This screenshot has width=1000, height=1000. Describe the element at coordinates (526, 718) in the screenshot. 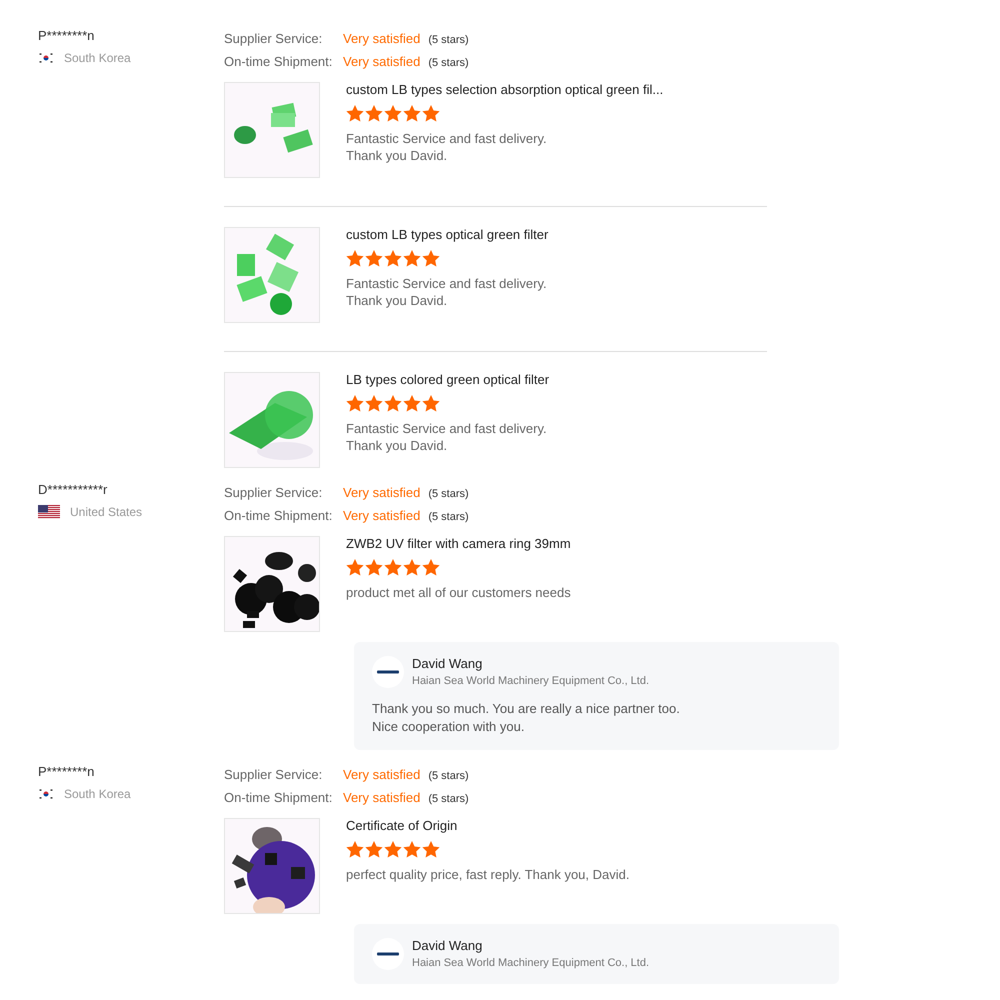

I see `reply-text: Thank you so much. You are really a nice partner too. Nice cooperation with you.` at that location.